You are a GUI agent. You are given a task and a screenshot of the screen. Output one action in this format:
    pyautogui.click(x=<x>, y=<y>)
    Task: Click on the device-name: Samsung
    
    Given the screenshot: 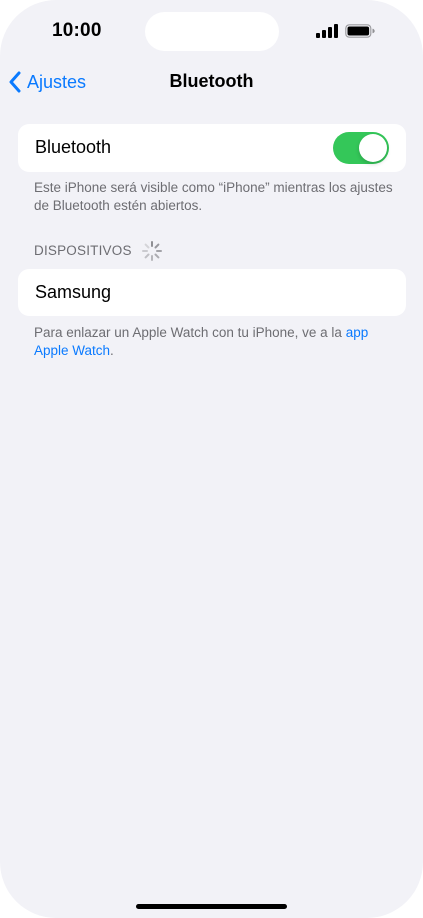 What is the action you would take?
    pyautogui.click(x=73, y=292)
    